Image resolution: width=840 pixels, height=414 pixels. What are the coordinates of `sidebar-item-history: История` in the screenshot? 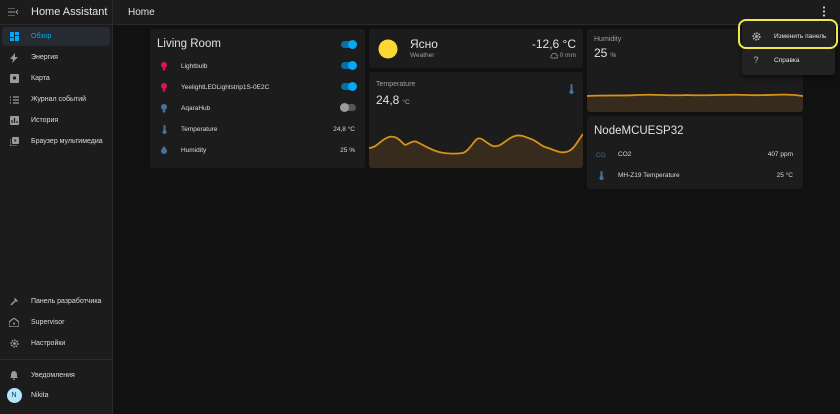 It's located at (56, 120).